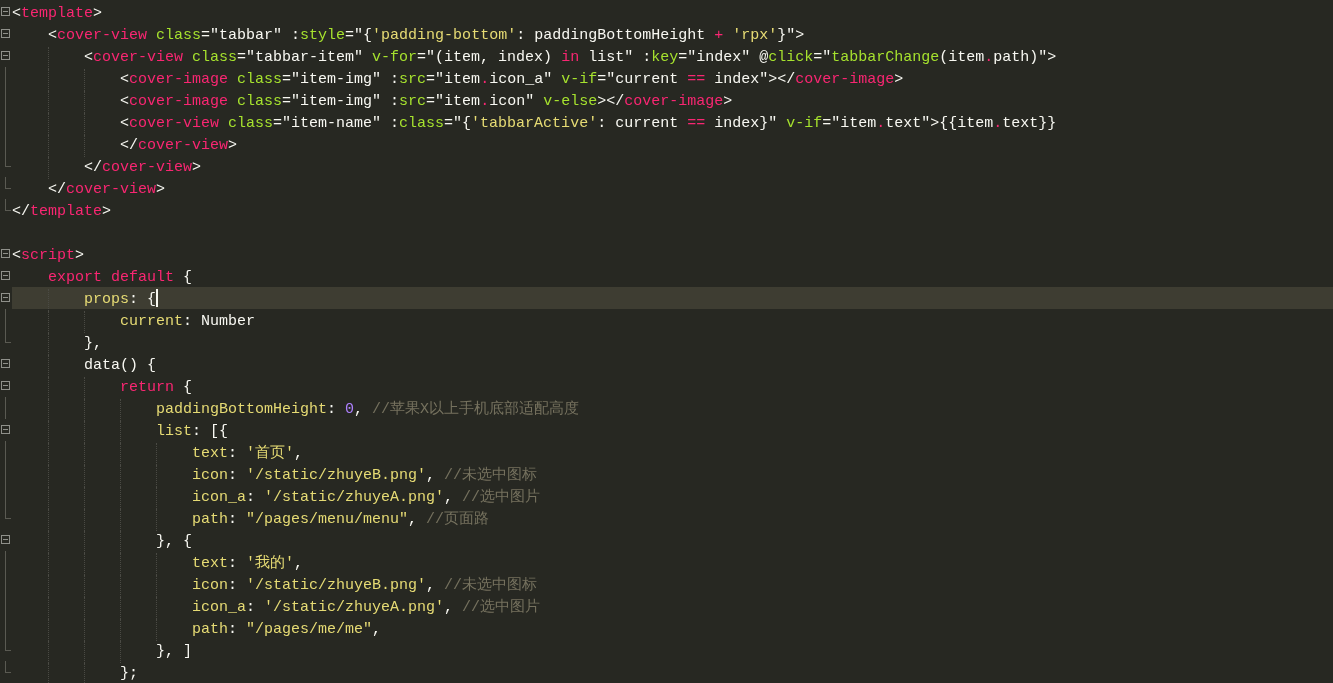 The height and width of the screenshot is (683, 1333). What do you see at coordinates (157, 298) in the screenshot?
I see `text-cursor` at bounding box center [157, 298].